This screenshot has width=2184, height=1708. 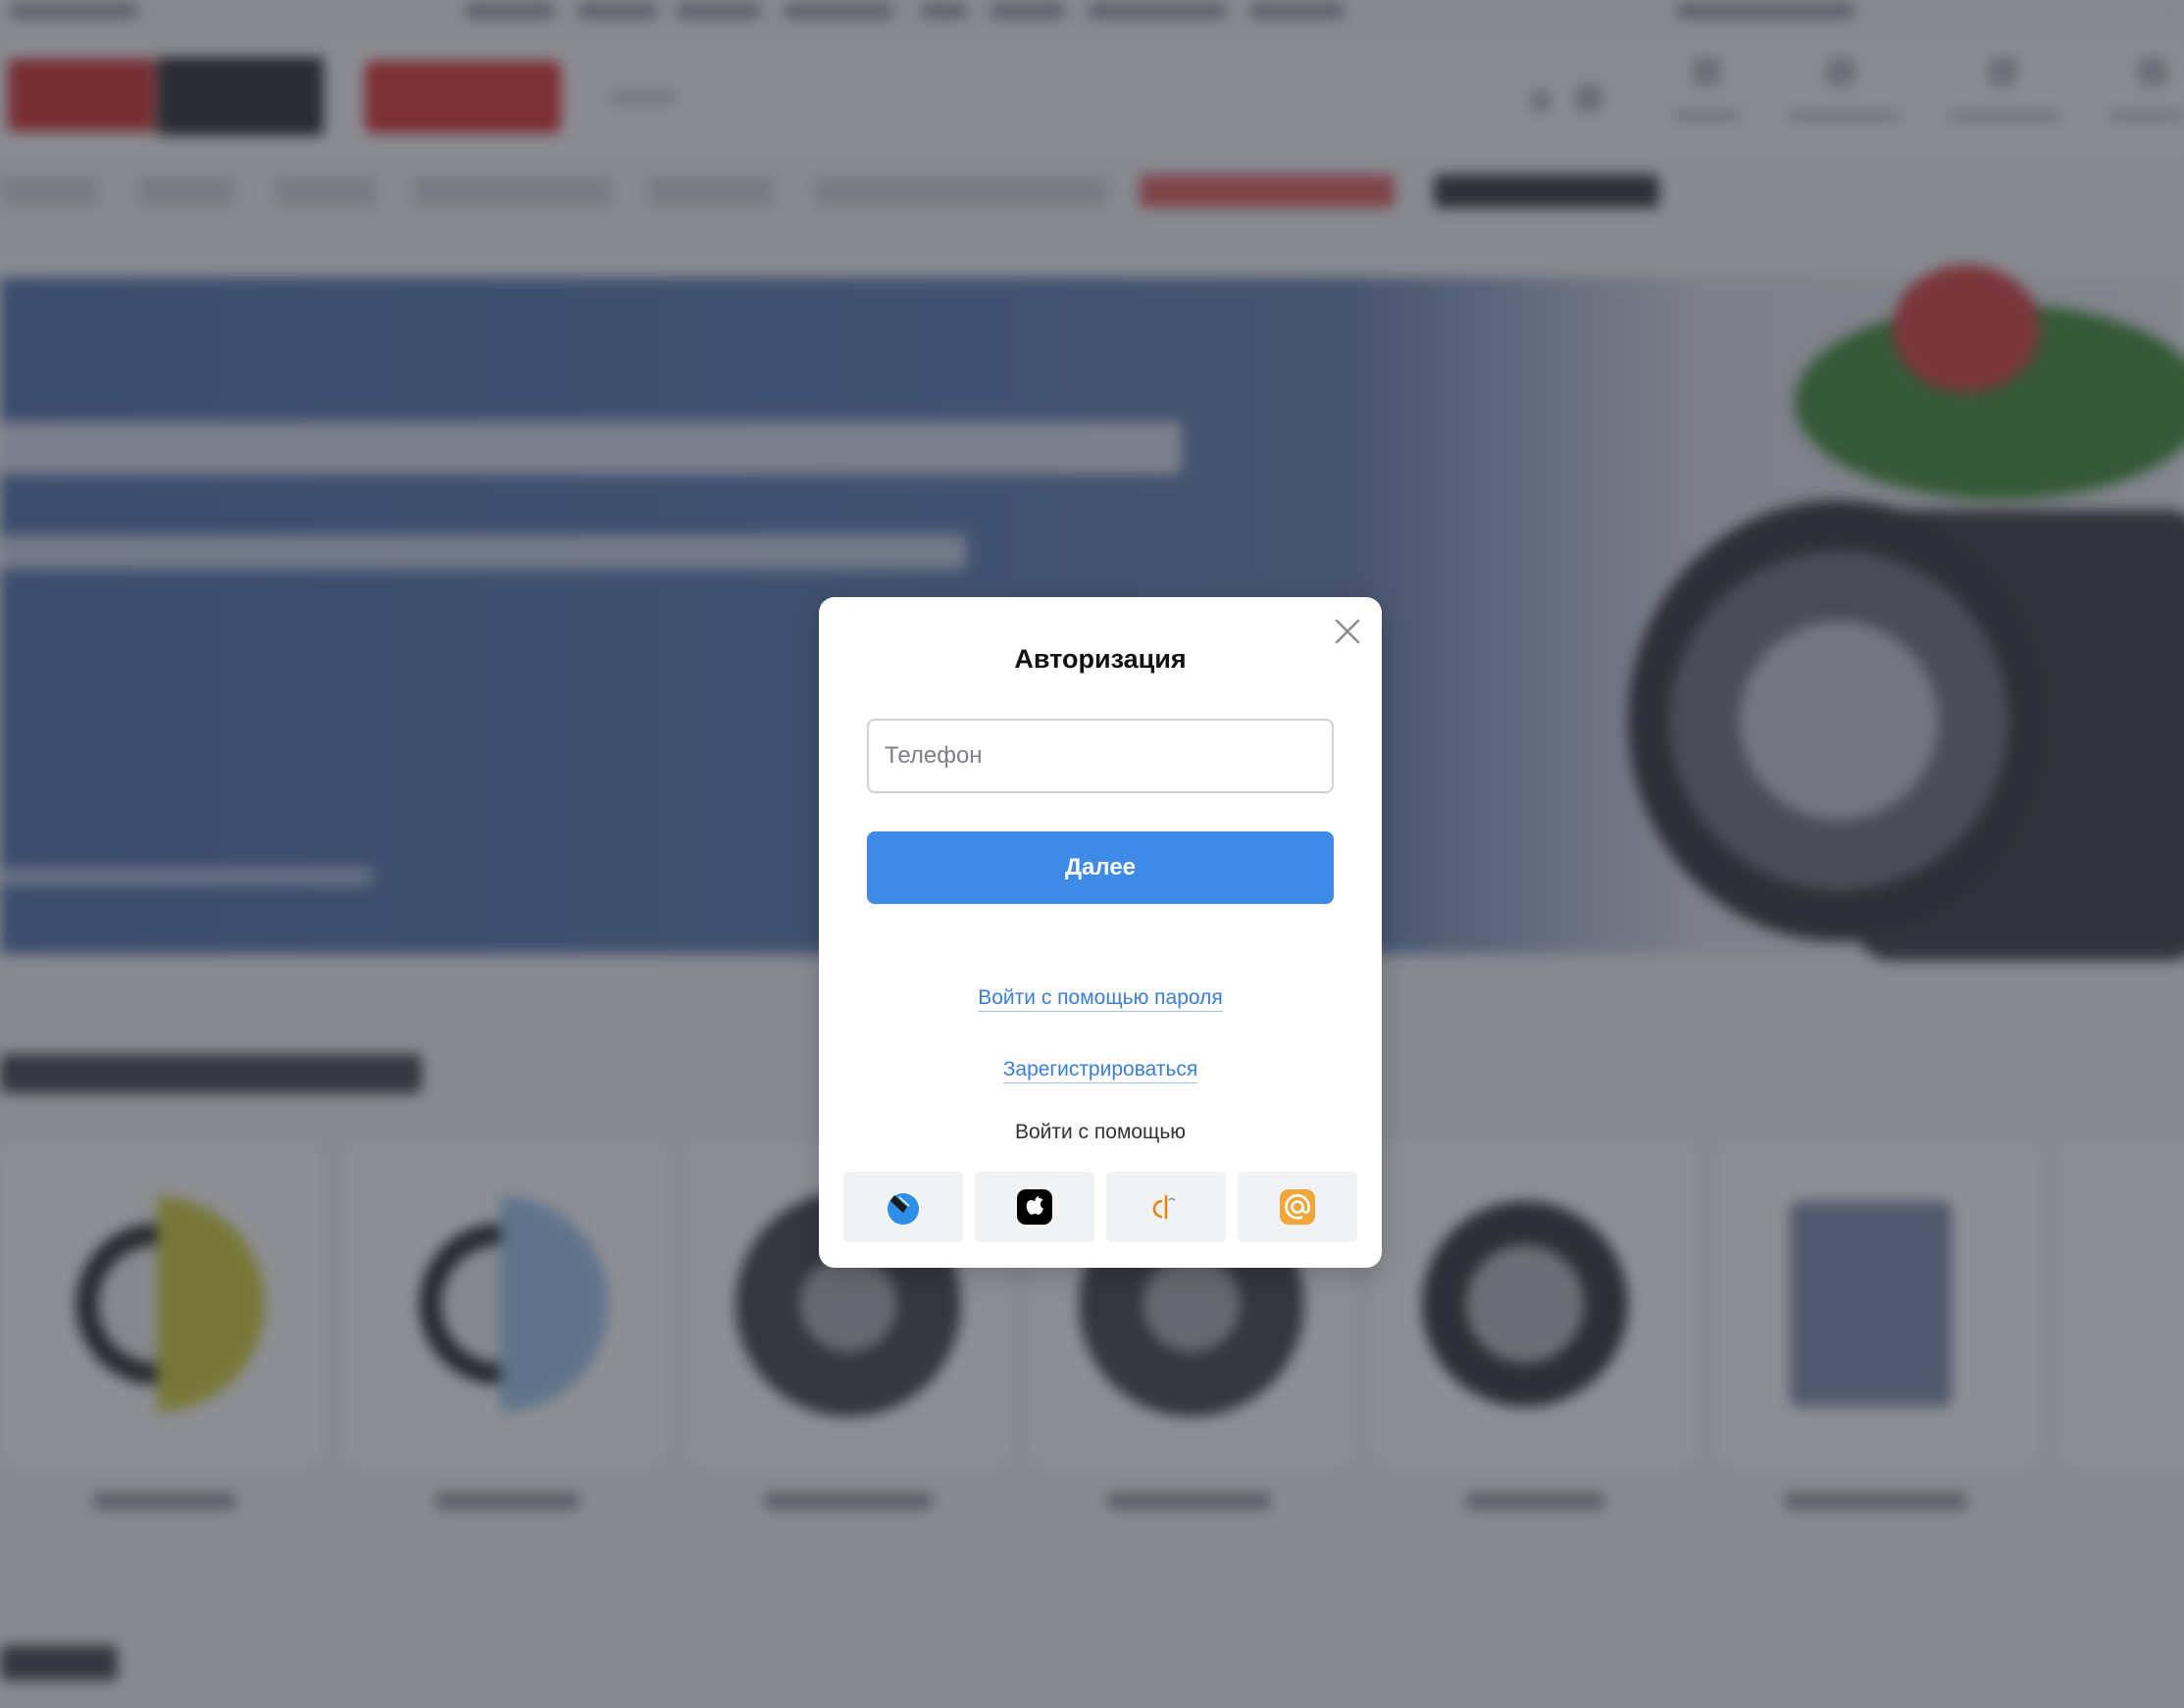 I want to click on password-login-link: Войти с помощью пароля, so click(x=1100, y=999).